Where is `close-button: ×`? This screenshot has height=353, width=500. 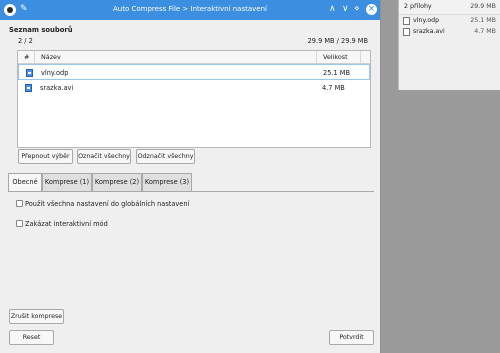 close-button: × is located at coordinates (371, 9).